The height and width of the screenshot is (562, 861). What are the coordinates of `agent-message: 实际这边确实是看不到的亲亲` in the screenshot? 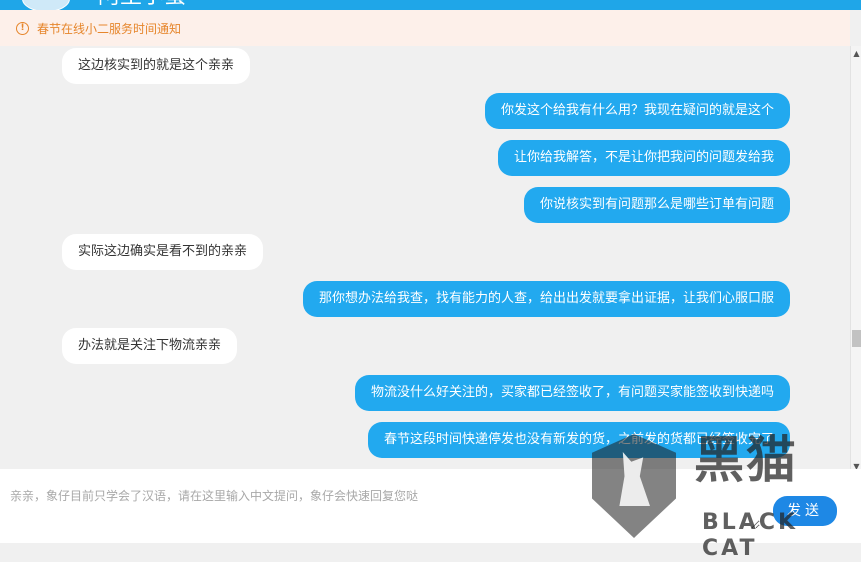 It's located at (163, 252).